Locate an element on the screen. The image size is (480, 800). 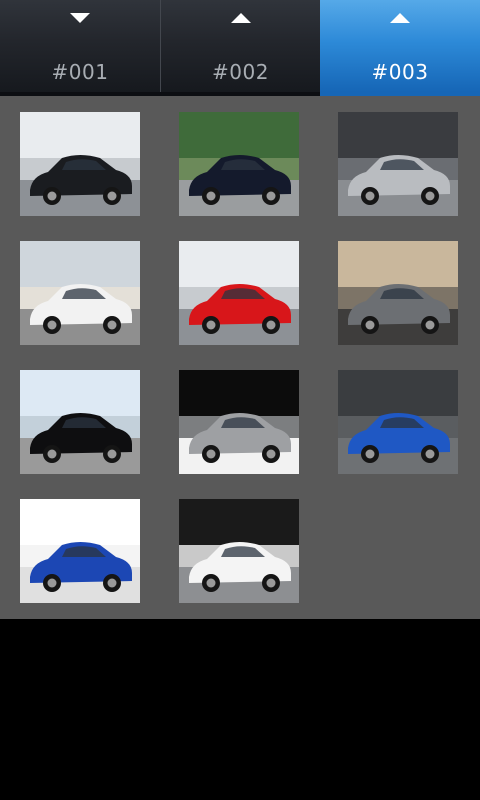
red-sports-car-photo is located at coordinates (239, 293).